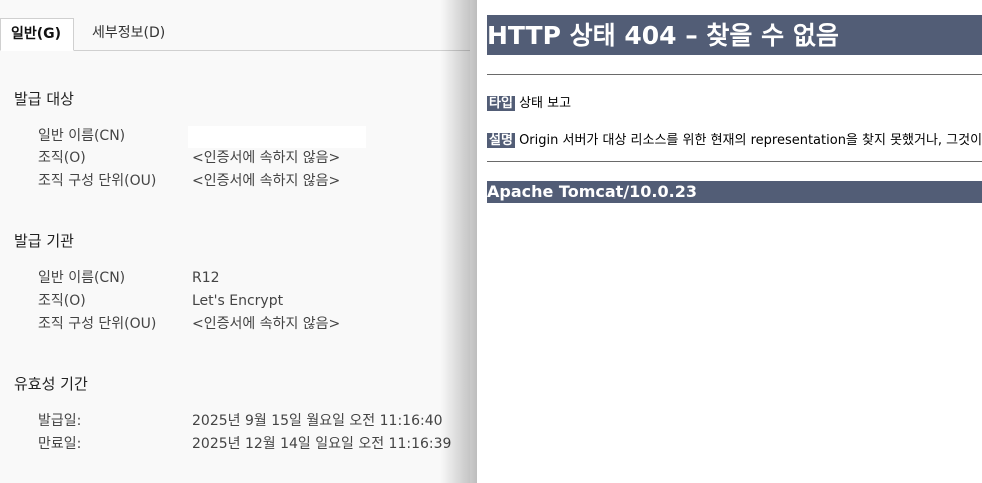 The width and height of the screenshot is (982, 483). Describe the element at coordinates (44, 241) in the screenshot. I see `issued-by-title: 발급 기관` at that location.